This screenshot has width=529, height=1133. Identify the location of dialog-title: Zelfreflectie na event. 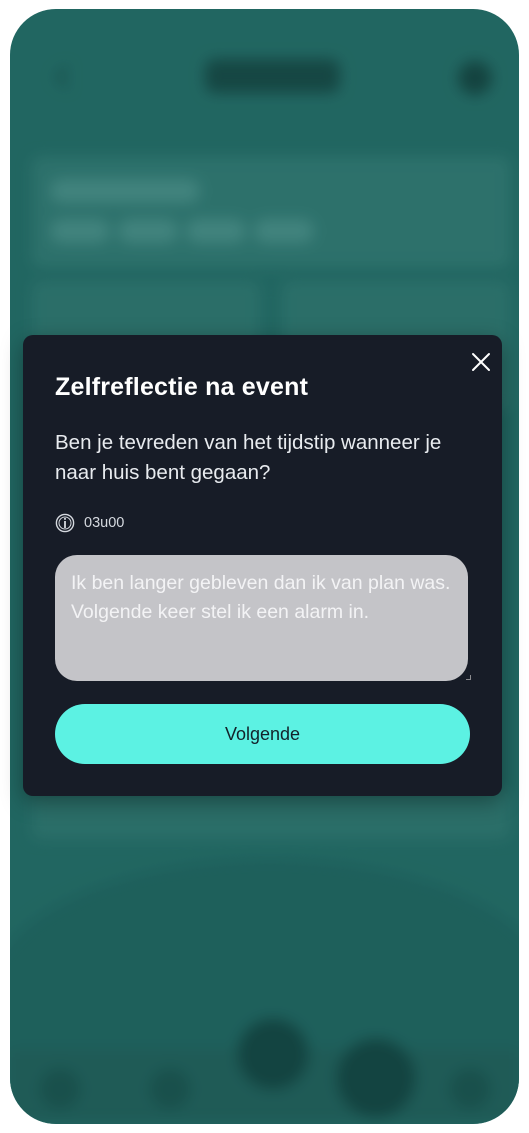
(182, 387).